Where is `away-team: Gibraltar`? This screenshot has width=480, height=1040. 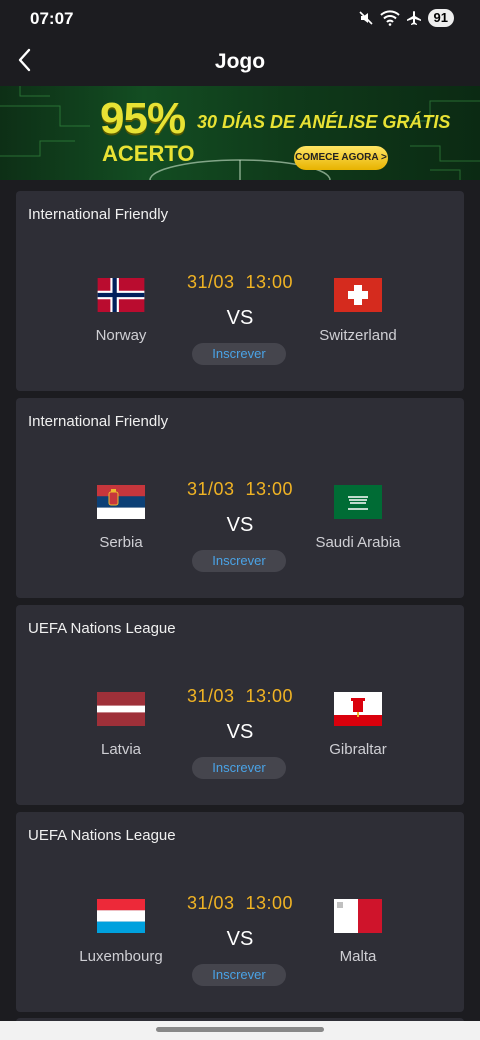 away-team: Gibraltar is located at coordinates (358, 725).